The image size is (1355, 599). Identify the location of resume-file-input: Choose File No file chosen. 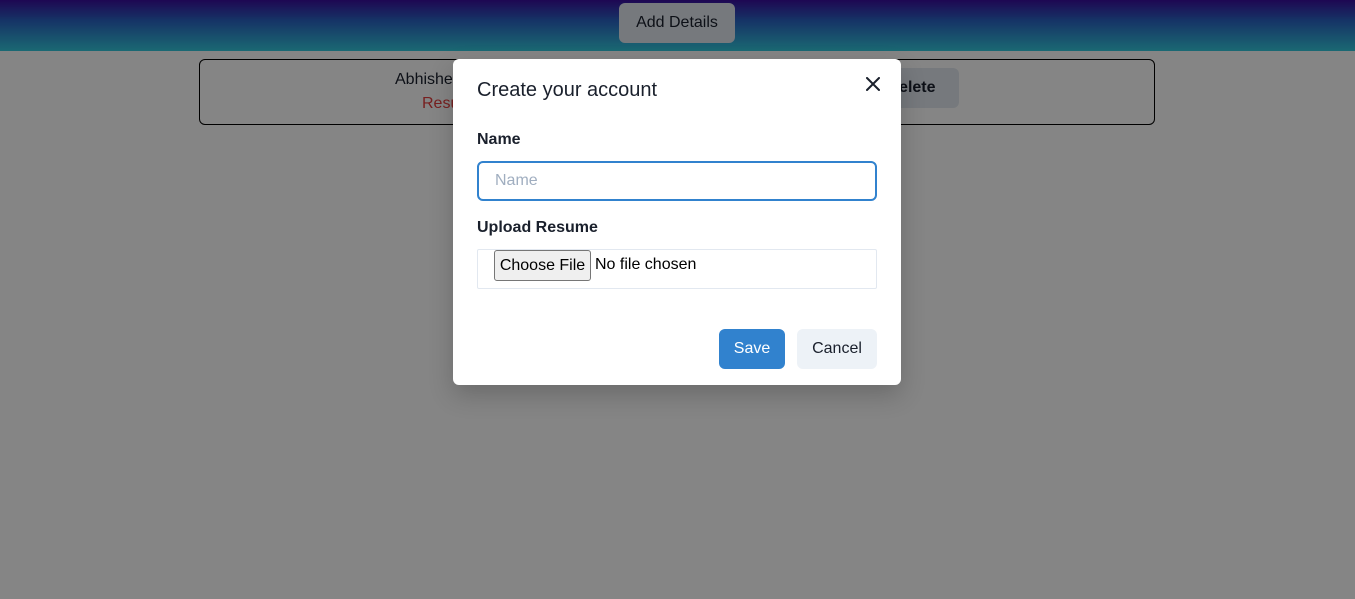
(677, 269).